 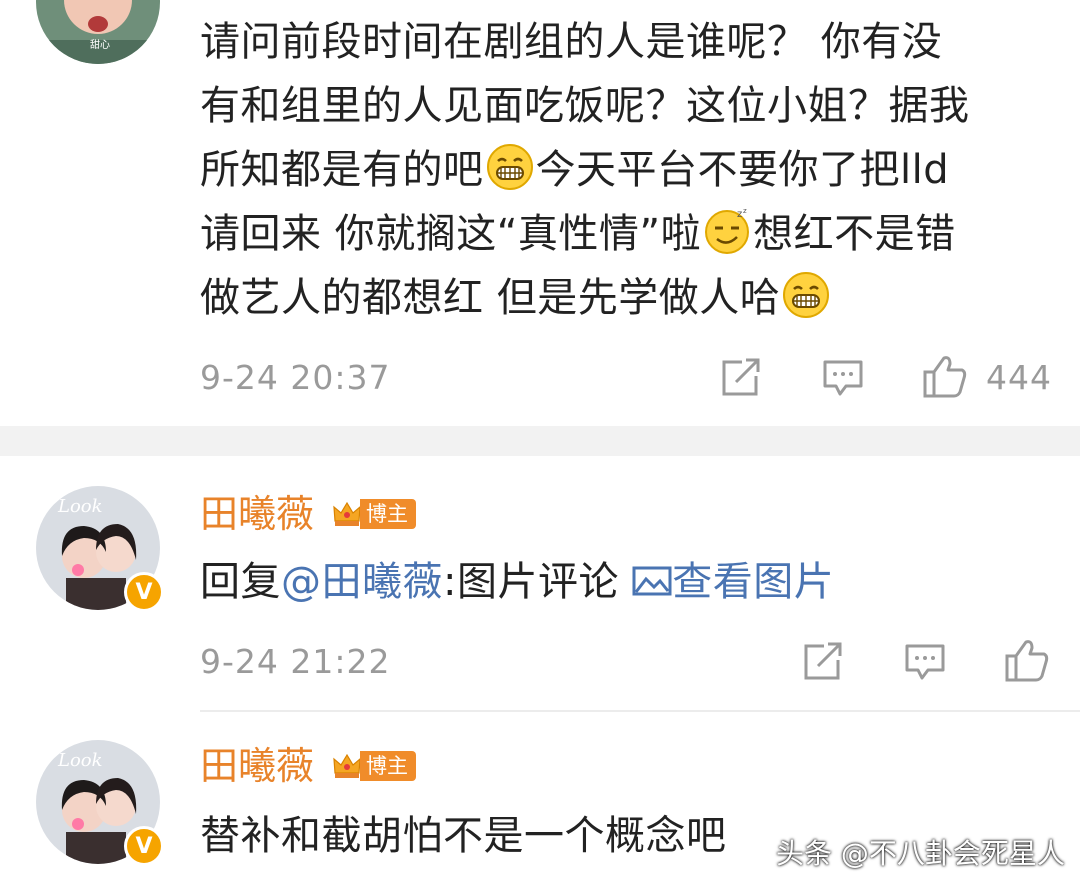 I want to click on mention-link: @田曦薇, so click(x=362, y=582).